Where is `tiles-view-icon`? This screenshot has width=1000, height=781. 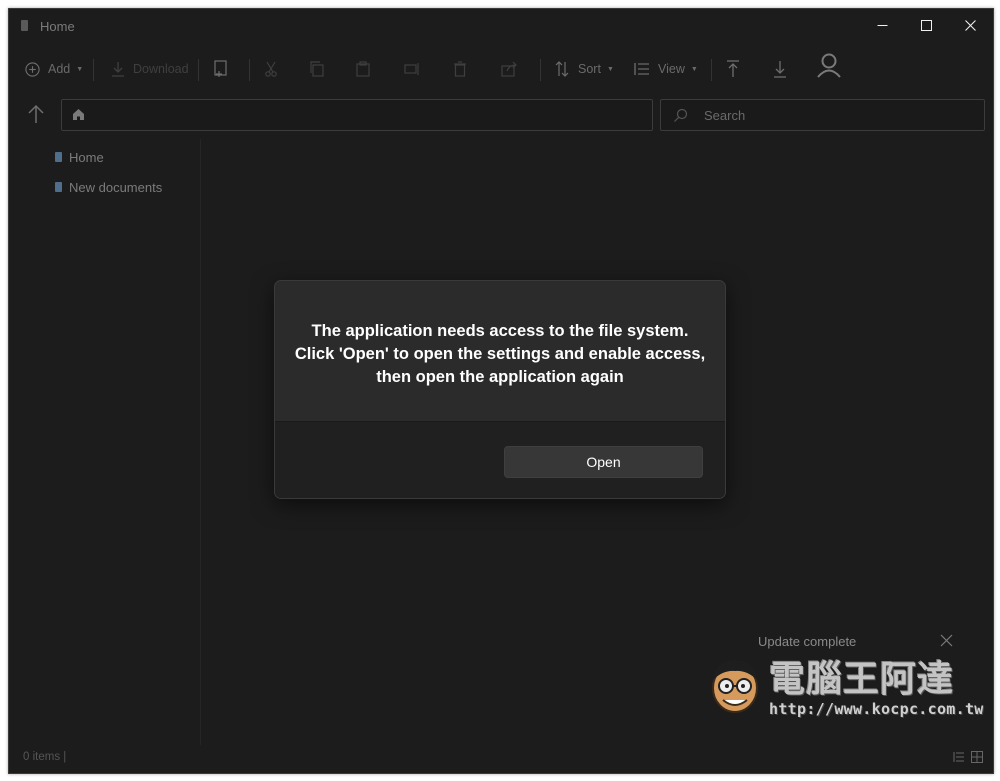
tiles-view-icon is located at coordinates (977, 757).